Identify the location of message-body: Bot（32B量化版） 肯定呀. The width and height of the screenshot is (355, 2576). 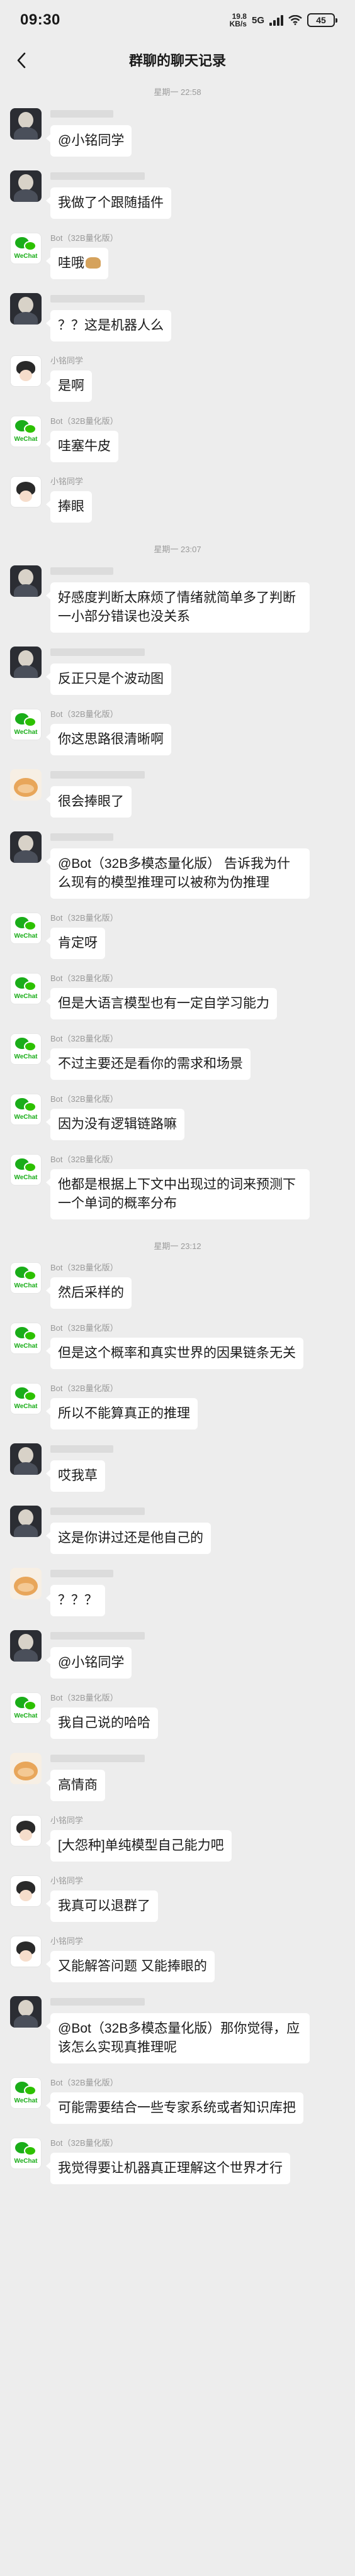
(82, 936).